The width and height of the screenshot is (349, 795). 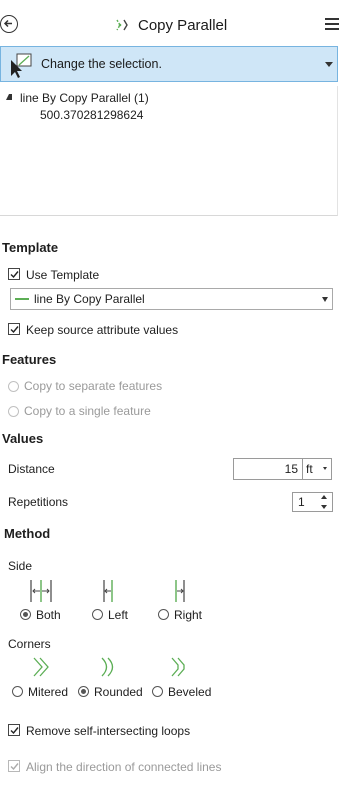 I want to click on corner-beveled-label: Beveled, so click(x=190, y=692).